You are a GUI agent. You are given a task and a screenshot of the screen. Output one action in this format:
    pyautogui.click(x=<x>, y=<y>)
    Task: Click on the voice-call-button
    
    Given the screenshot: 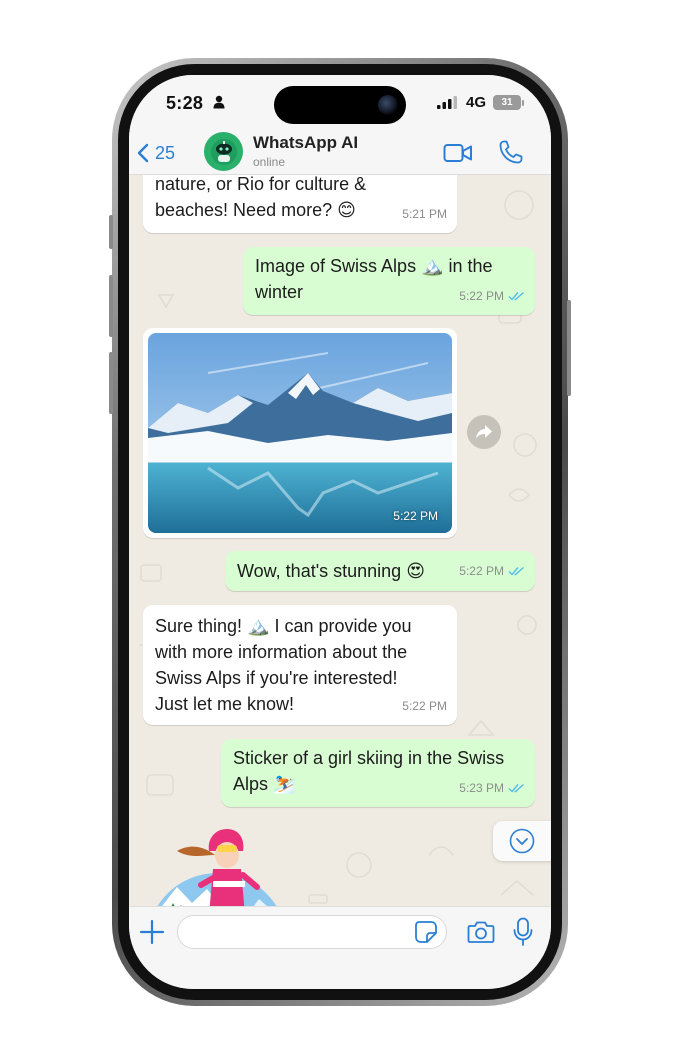 What is the action you would take?
    pyautogui.click(x=511, y=152)
    